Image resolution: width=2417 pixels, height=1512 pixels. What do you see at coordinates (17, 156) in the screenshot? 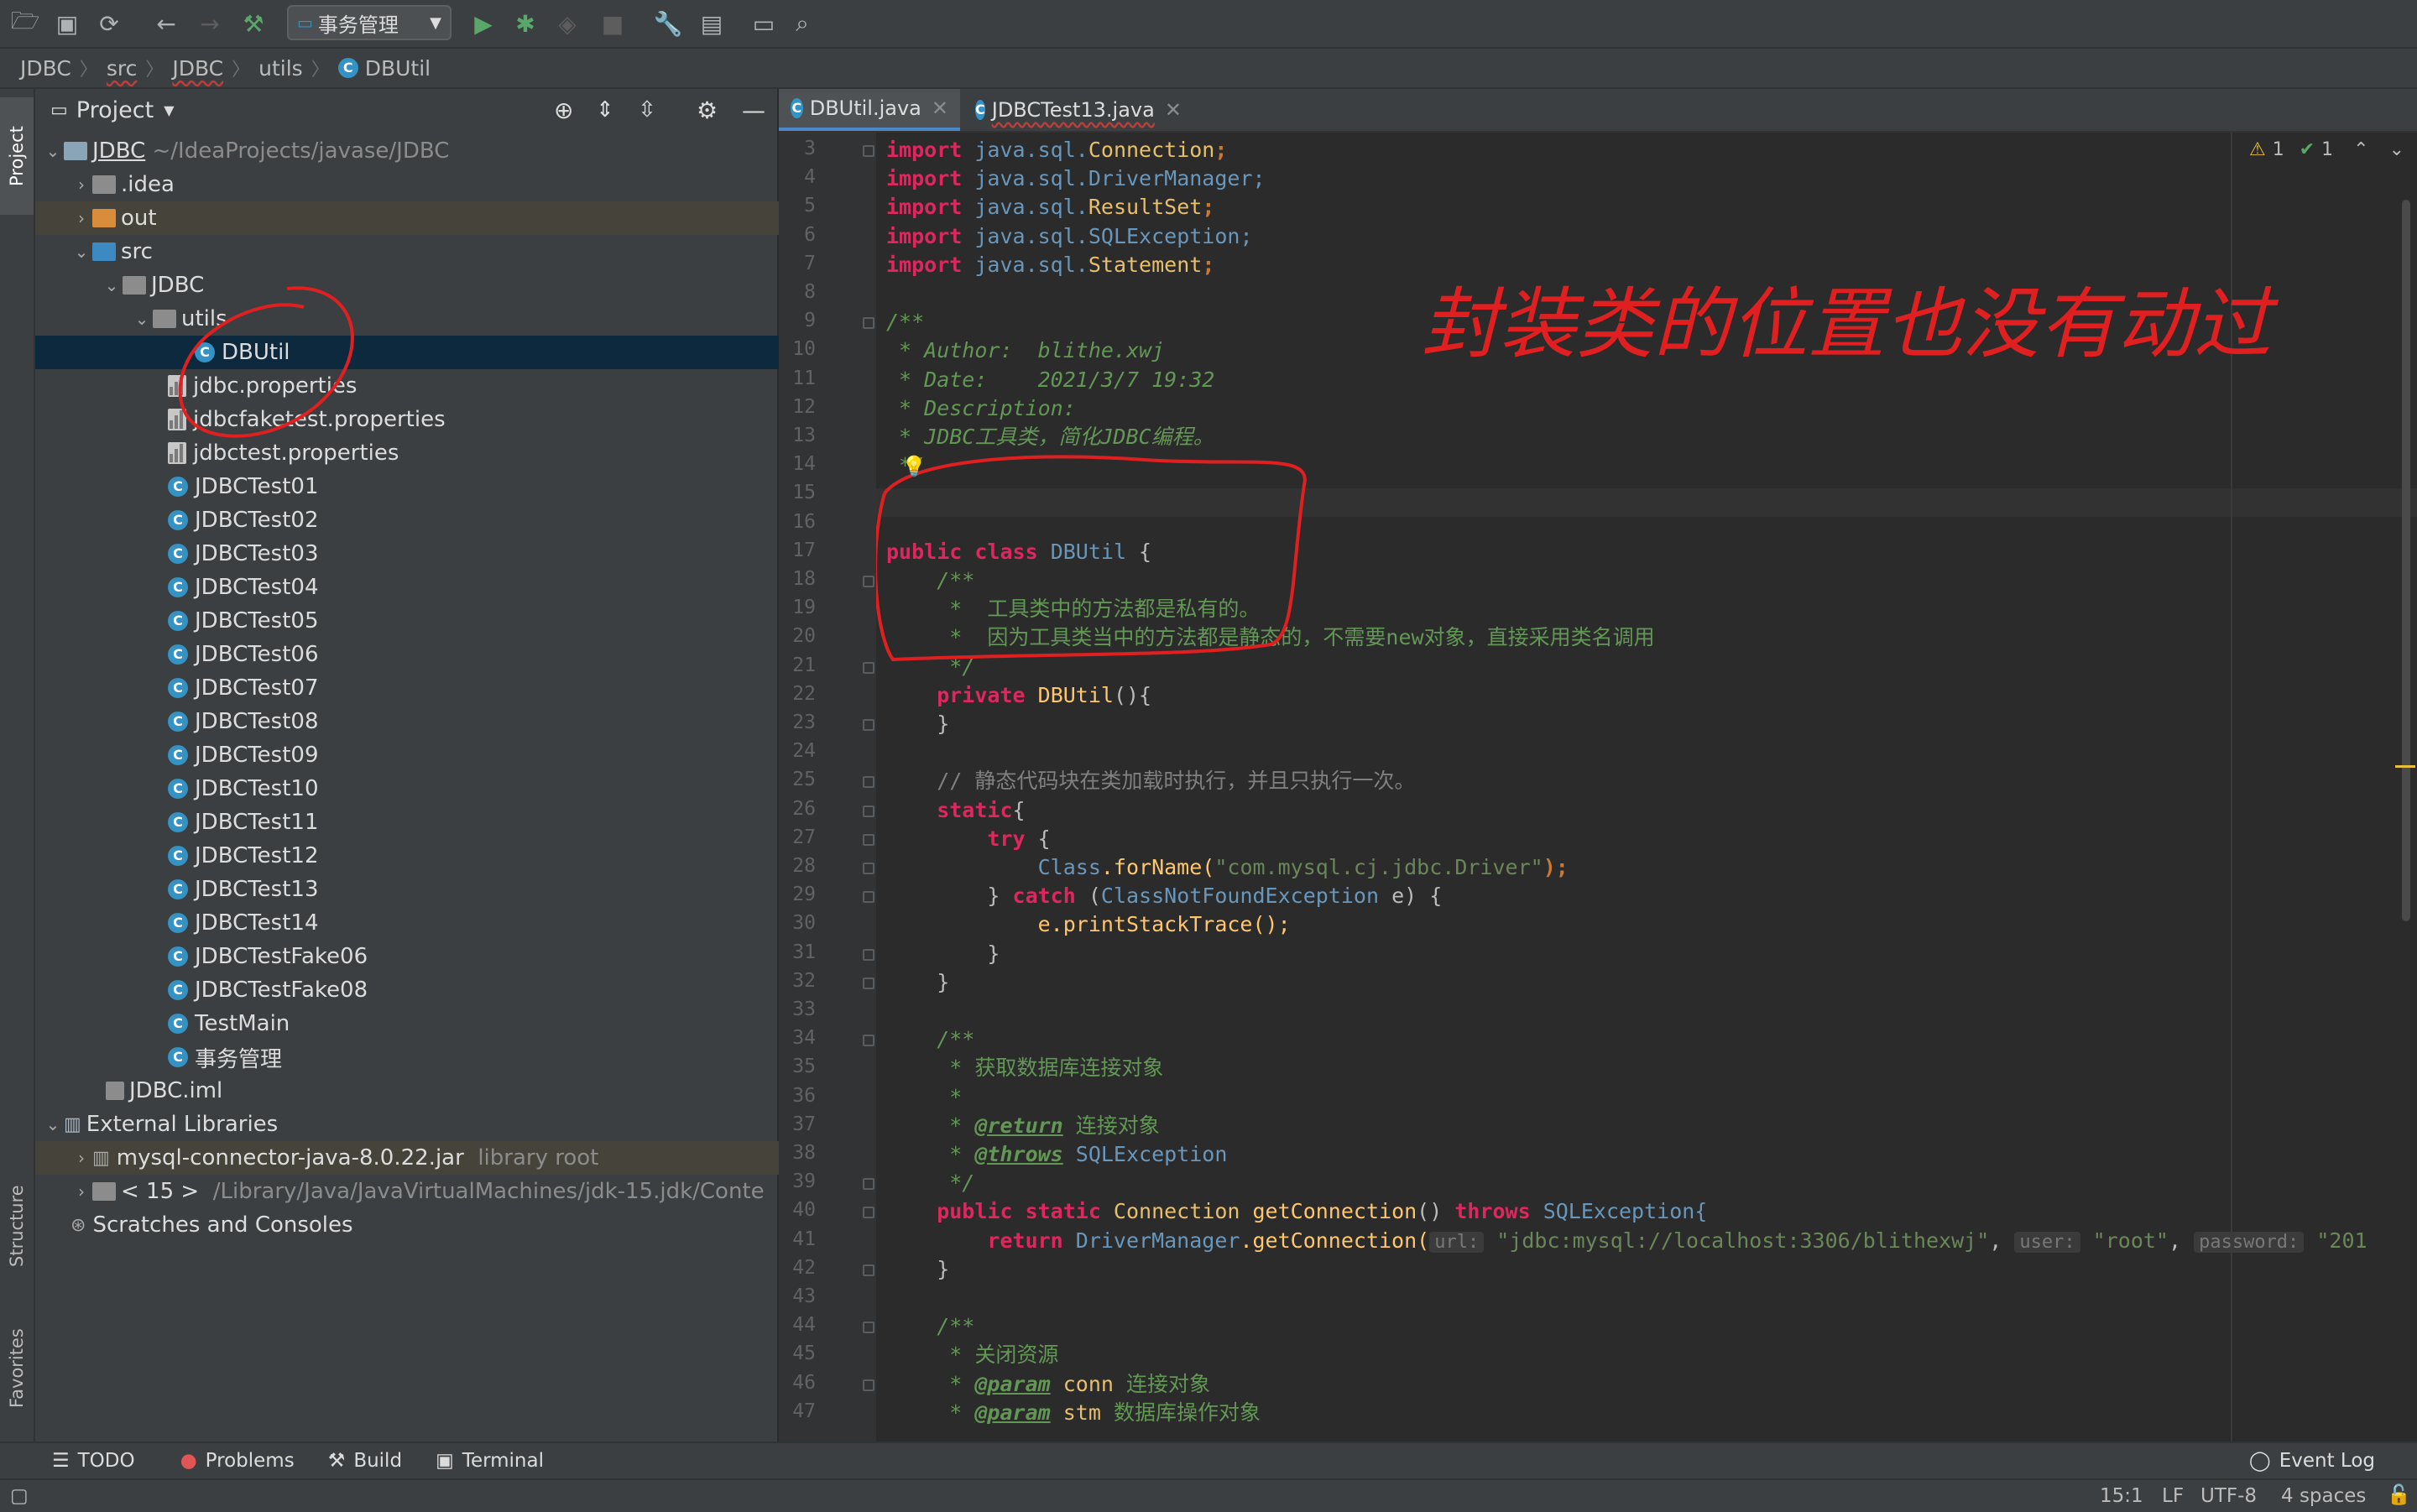
I see `tab-project: Project` at bounding box center [17, 156].